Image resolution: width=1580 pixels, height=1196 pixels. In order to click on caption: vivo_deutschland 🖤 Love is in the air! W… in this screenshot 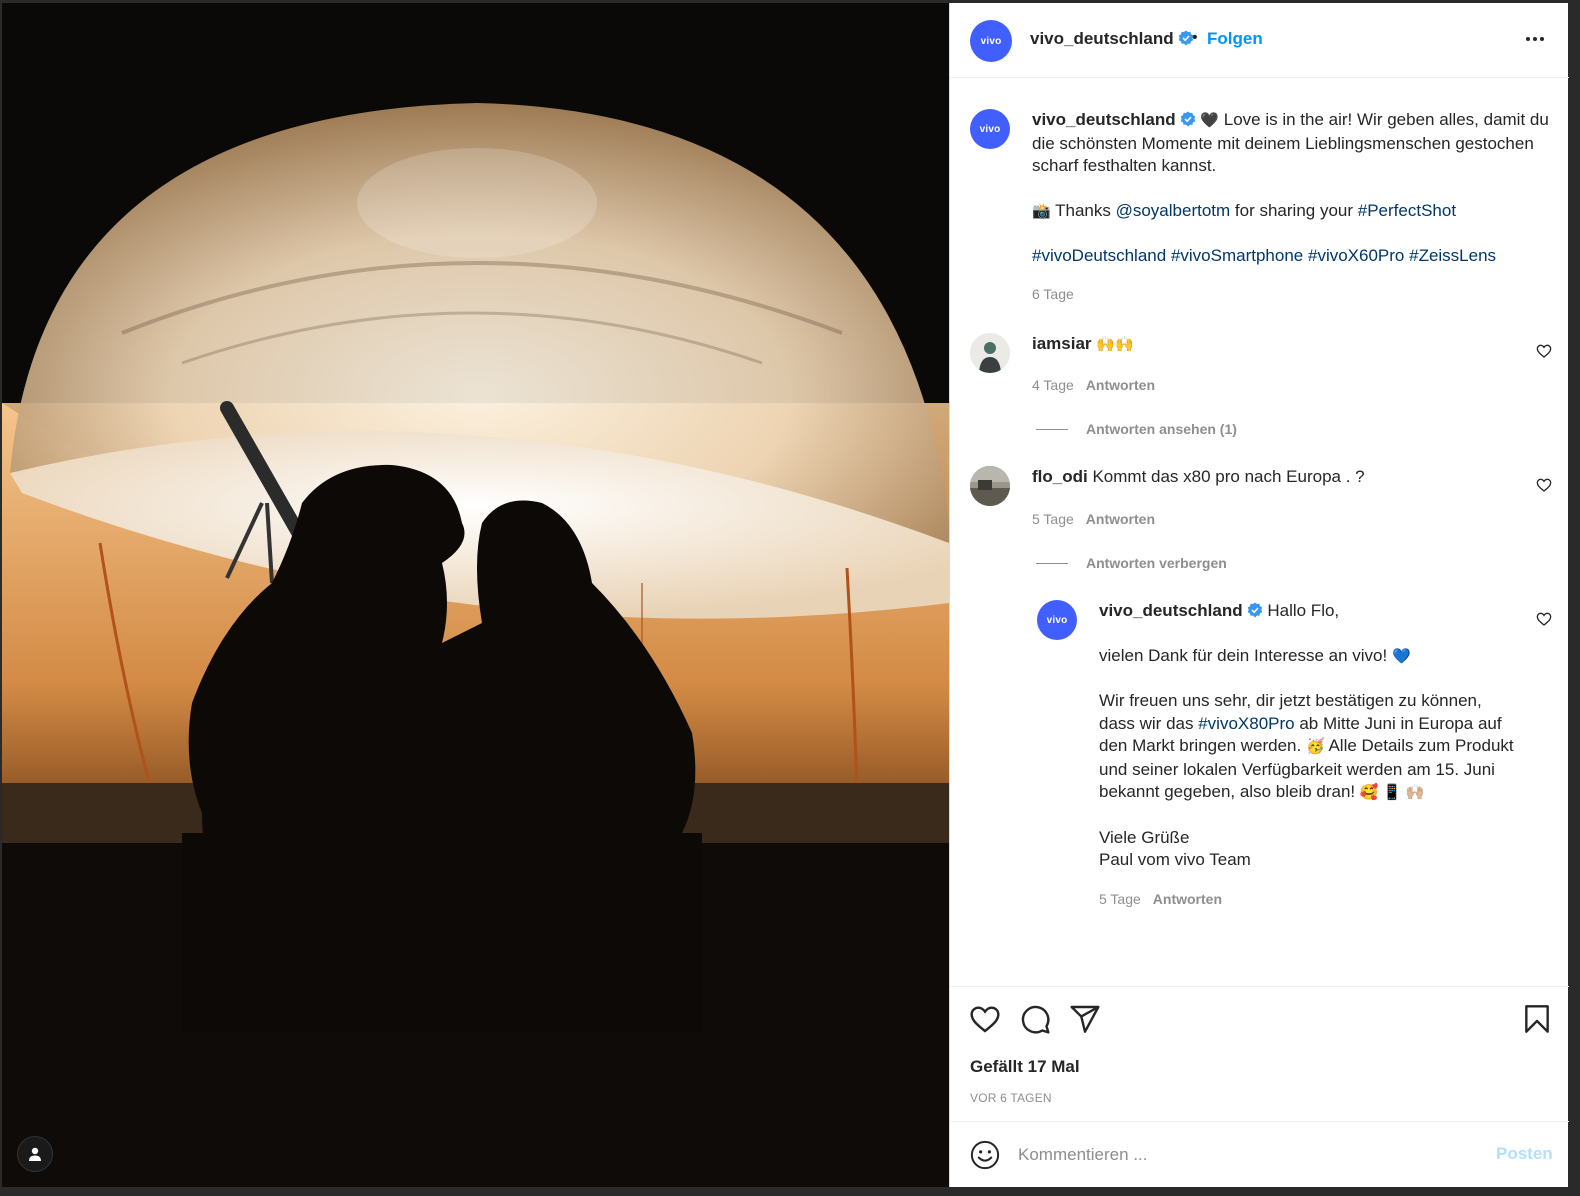, I will do `click(1293, 188)`.